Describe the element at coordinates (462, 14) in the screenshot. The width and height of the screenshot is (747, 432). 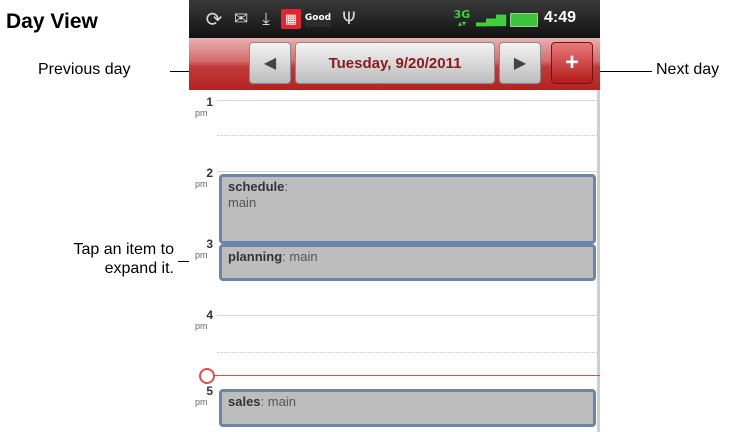
I see `network-label: 3G` at that location.